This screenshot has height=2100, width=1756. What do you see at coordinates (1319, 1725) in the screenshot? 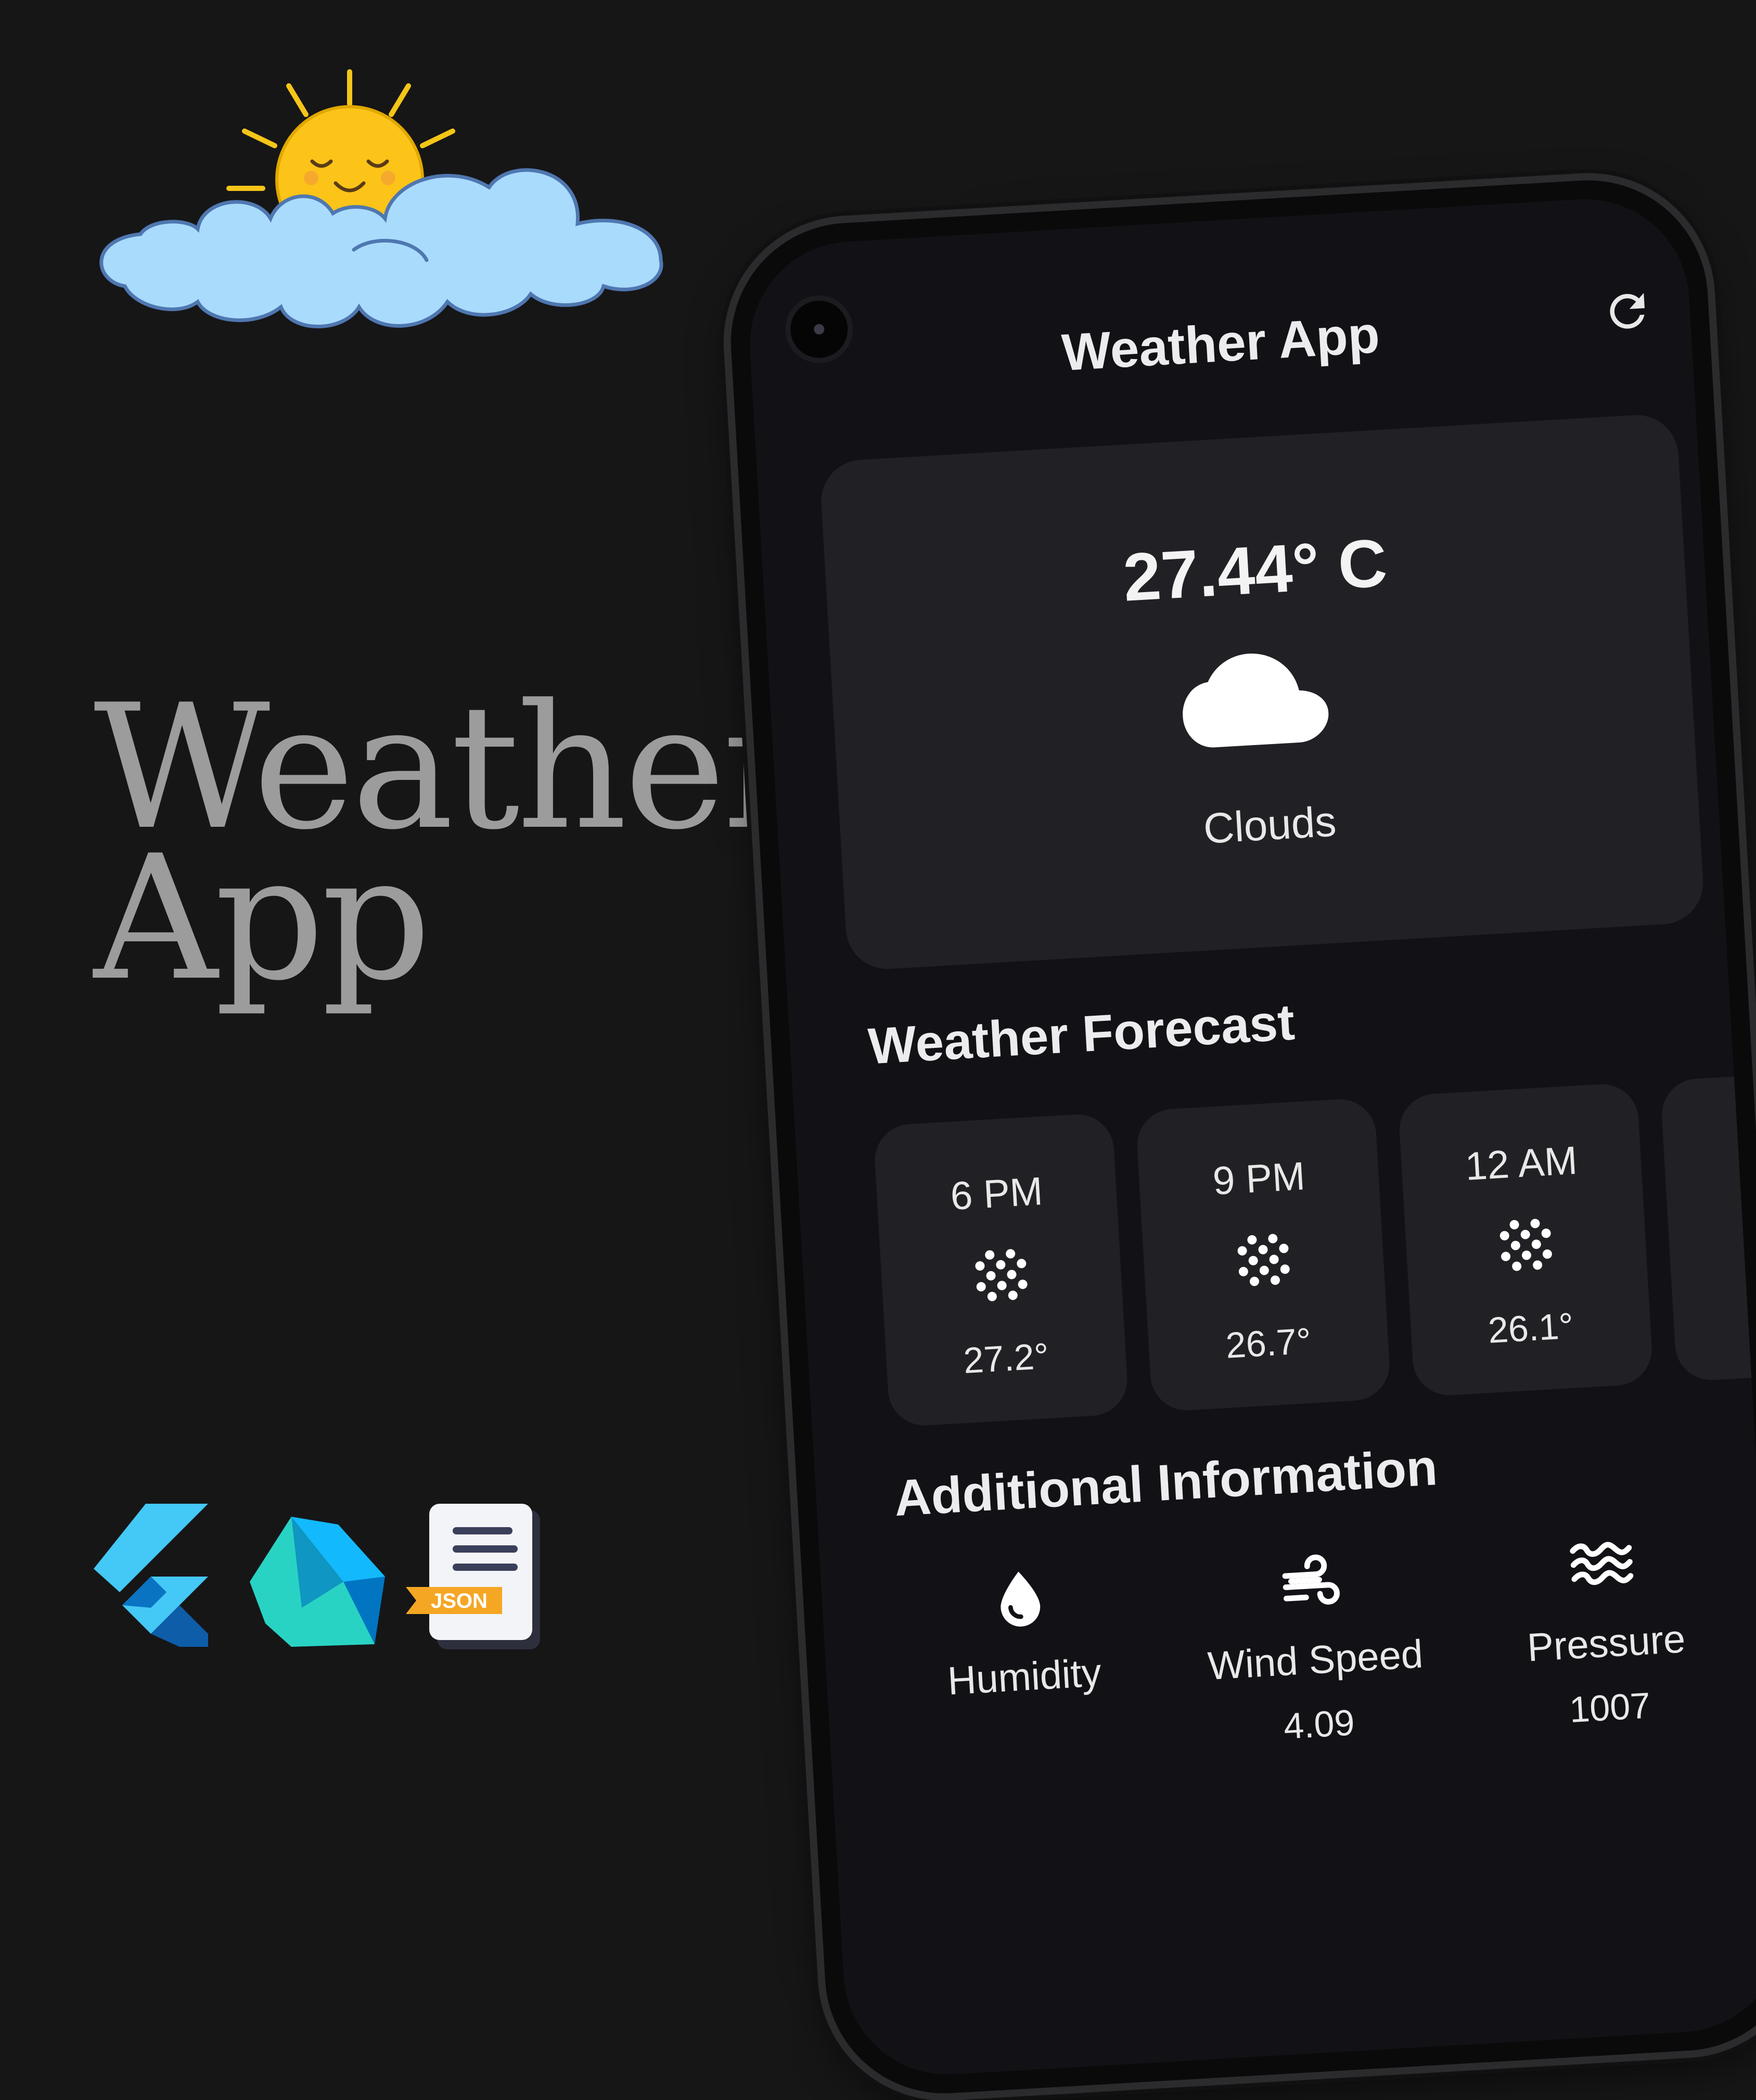
I see `info-value: 4.09` at bounding box center [1319, 1725].